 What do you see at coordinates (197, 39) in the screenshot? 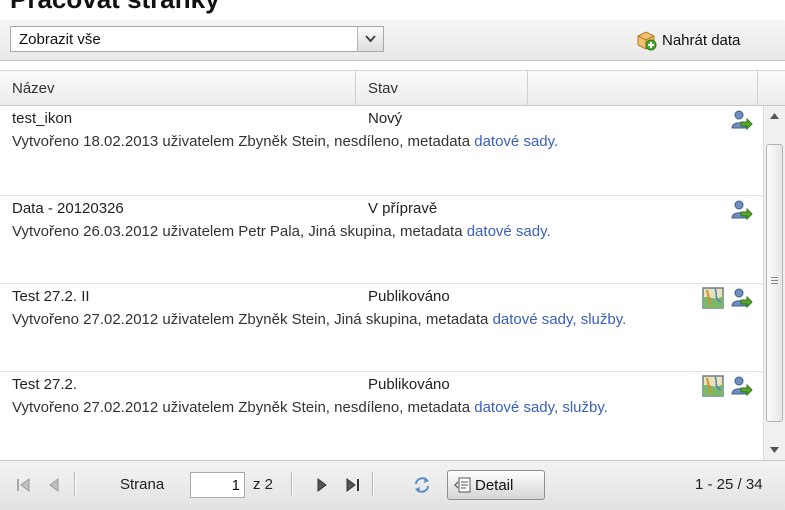
I see `filter-select: Zobrazit vše` at bounding box center [197, 39].